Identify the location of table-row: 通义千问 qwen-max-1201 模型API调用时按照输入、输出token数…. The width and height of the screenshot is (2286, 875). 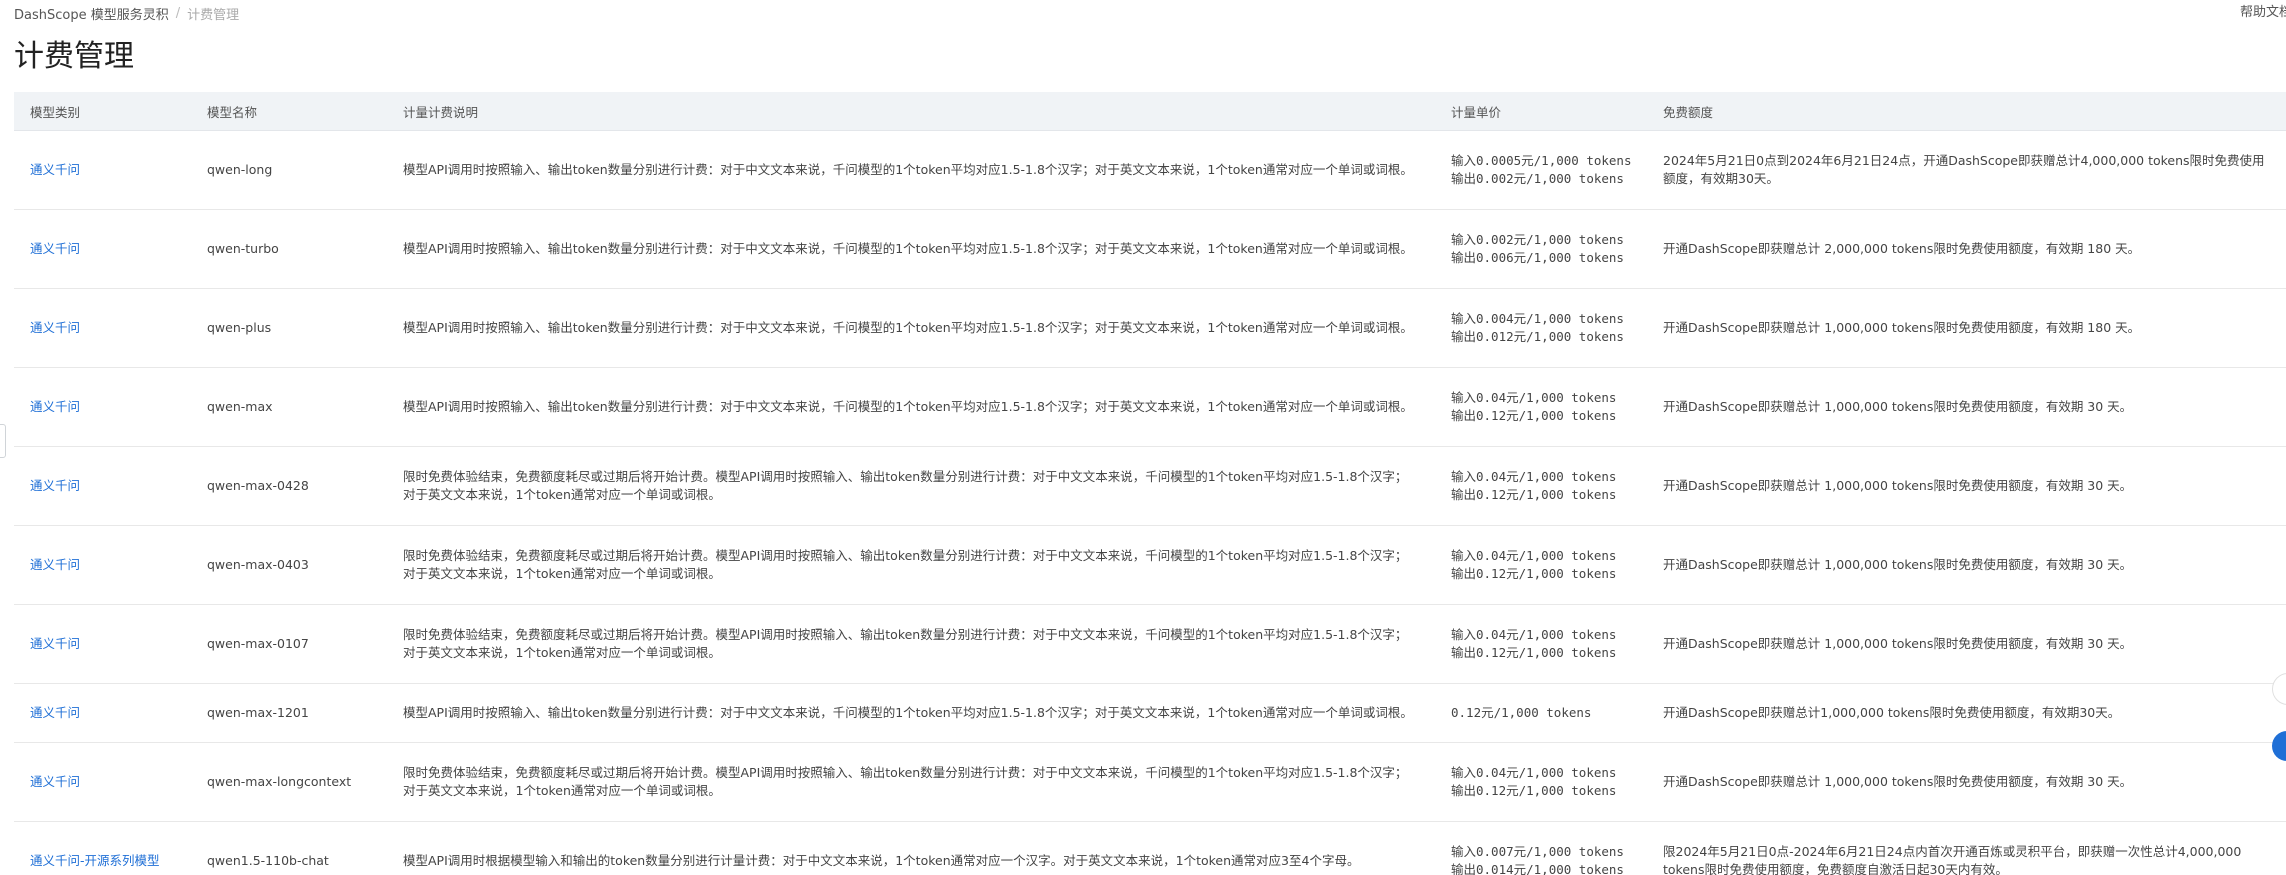
(1150, 713).